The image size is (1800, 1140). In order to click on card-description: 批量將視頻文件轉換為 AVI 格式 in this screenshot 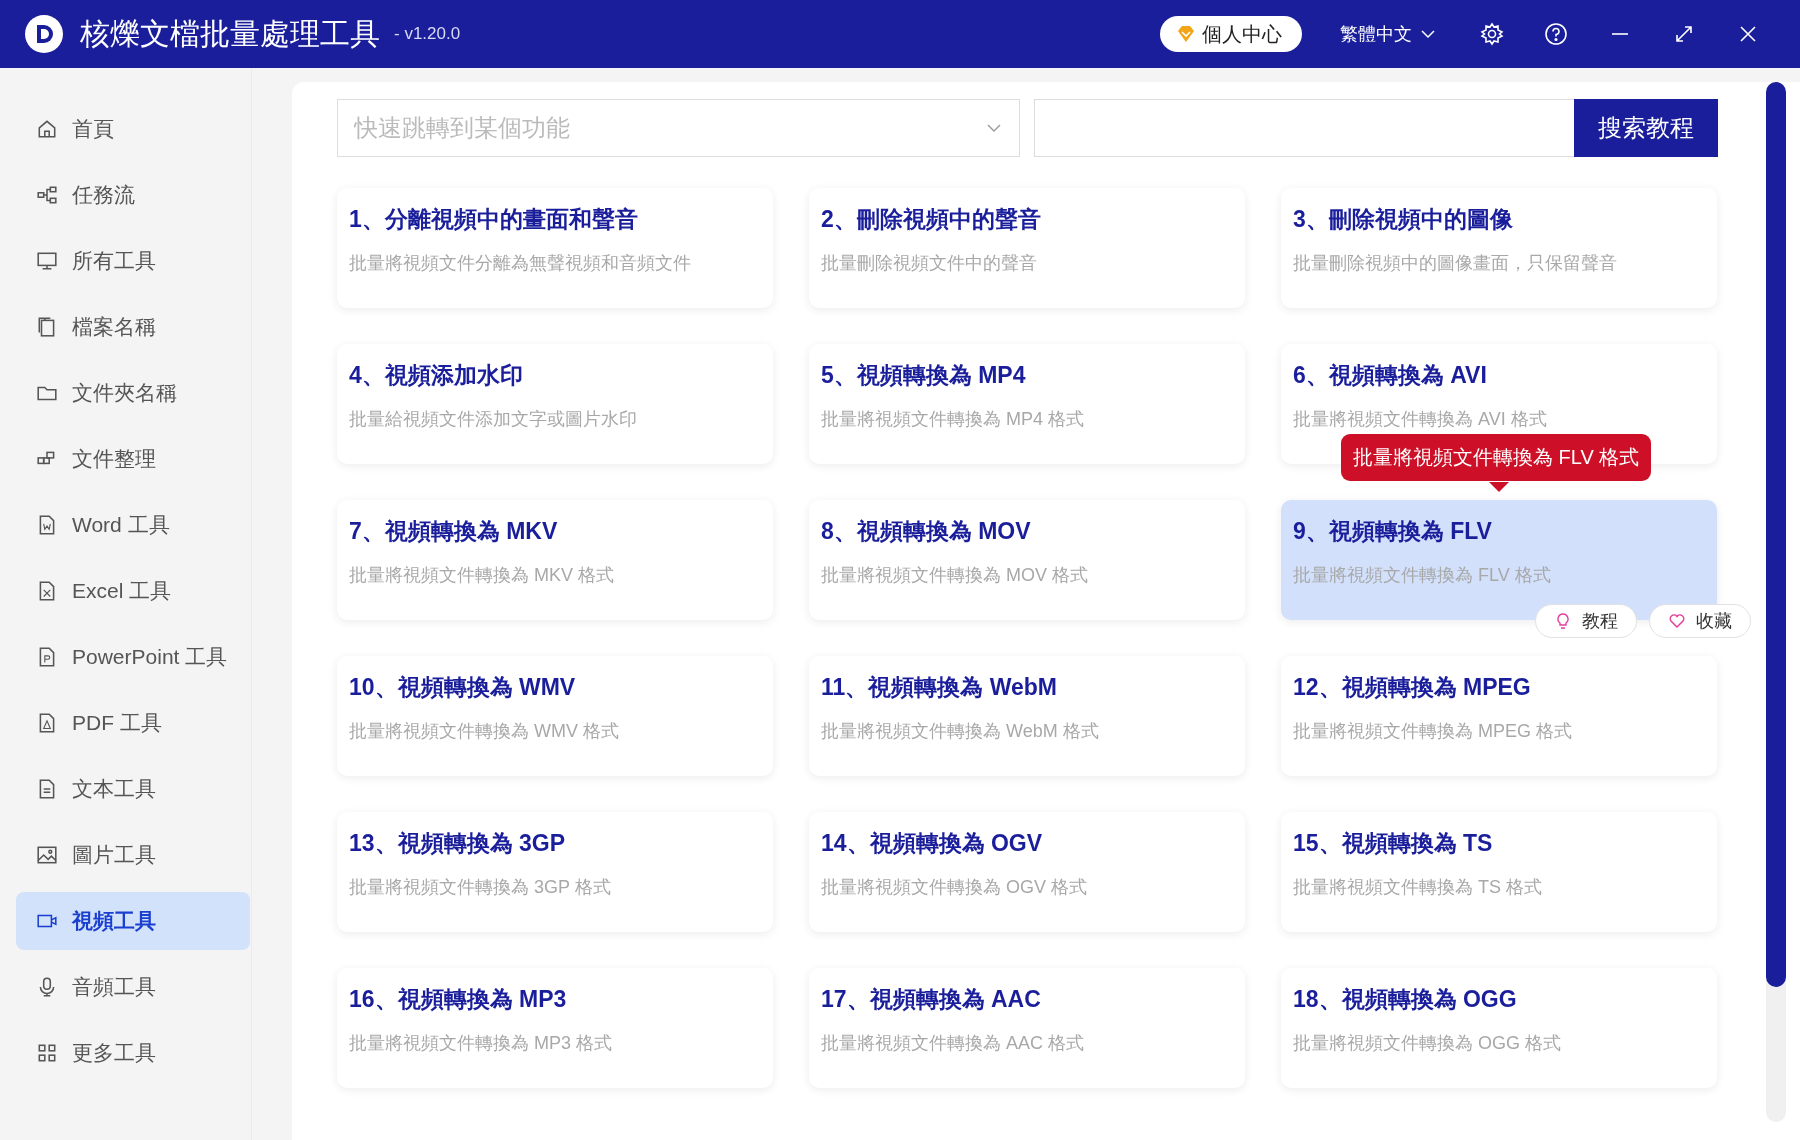, I will do `click(1420, 419)`.